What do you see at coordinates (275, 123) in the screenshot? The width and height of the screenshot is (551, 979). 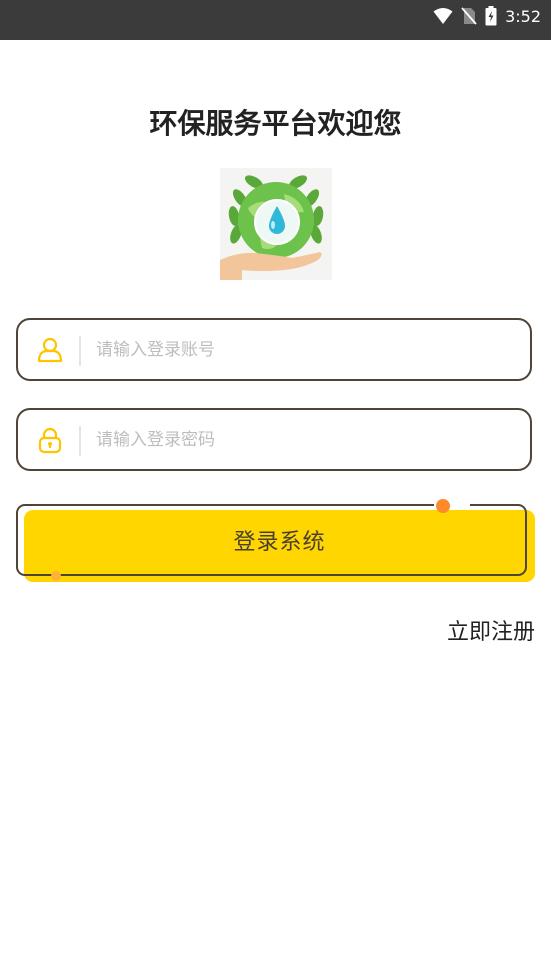 I see `page-title: 环保服务平台欢迎您` at bounding box center [275, 123].